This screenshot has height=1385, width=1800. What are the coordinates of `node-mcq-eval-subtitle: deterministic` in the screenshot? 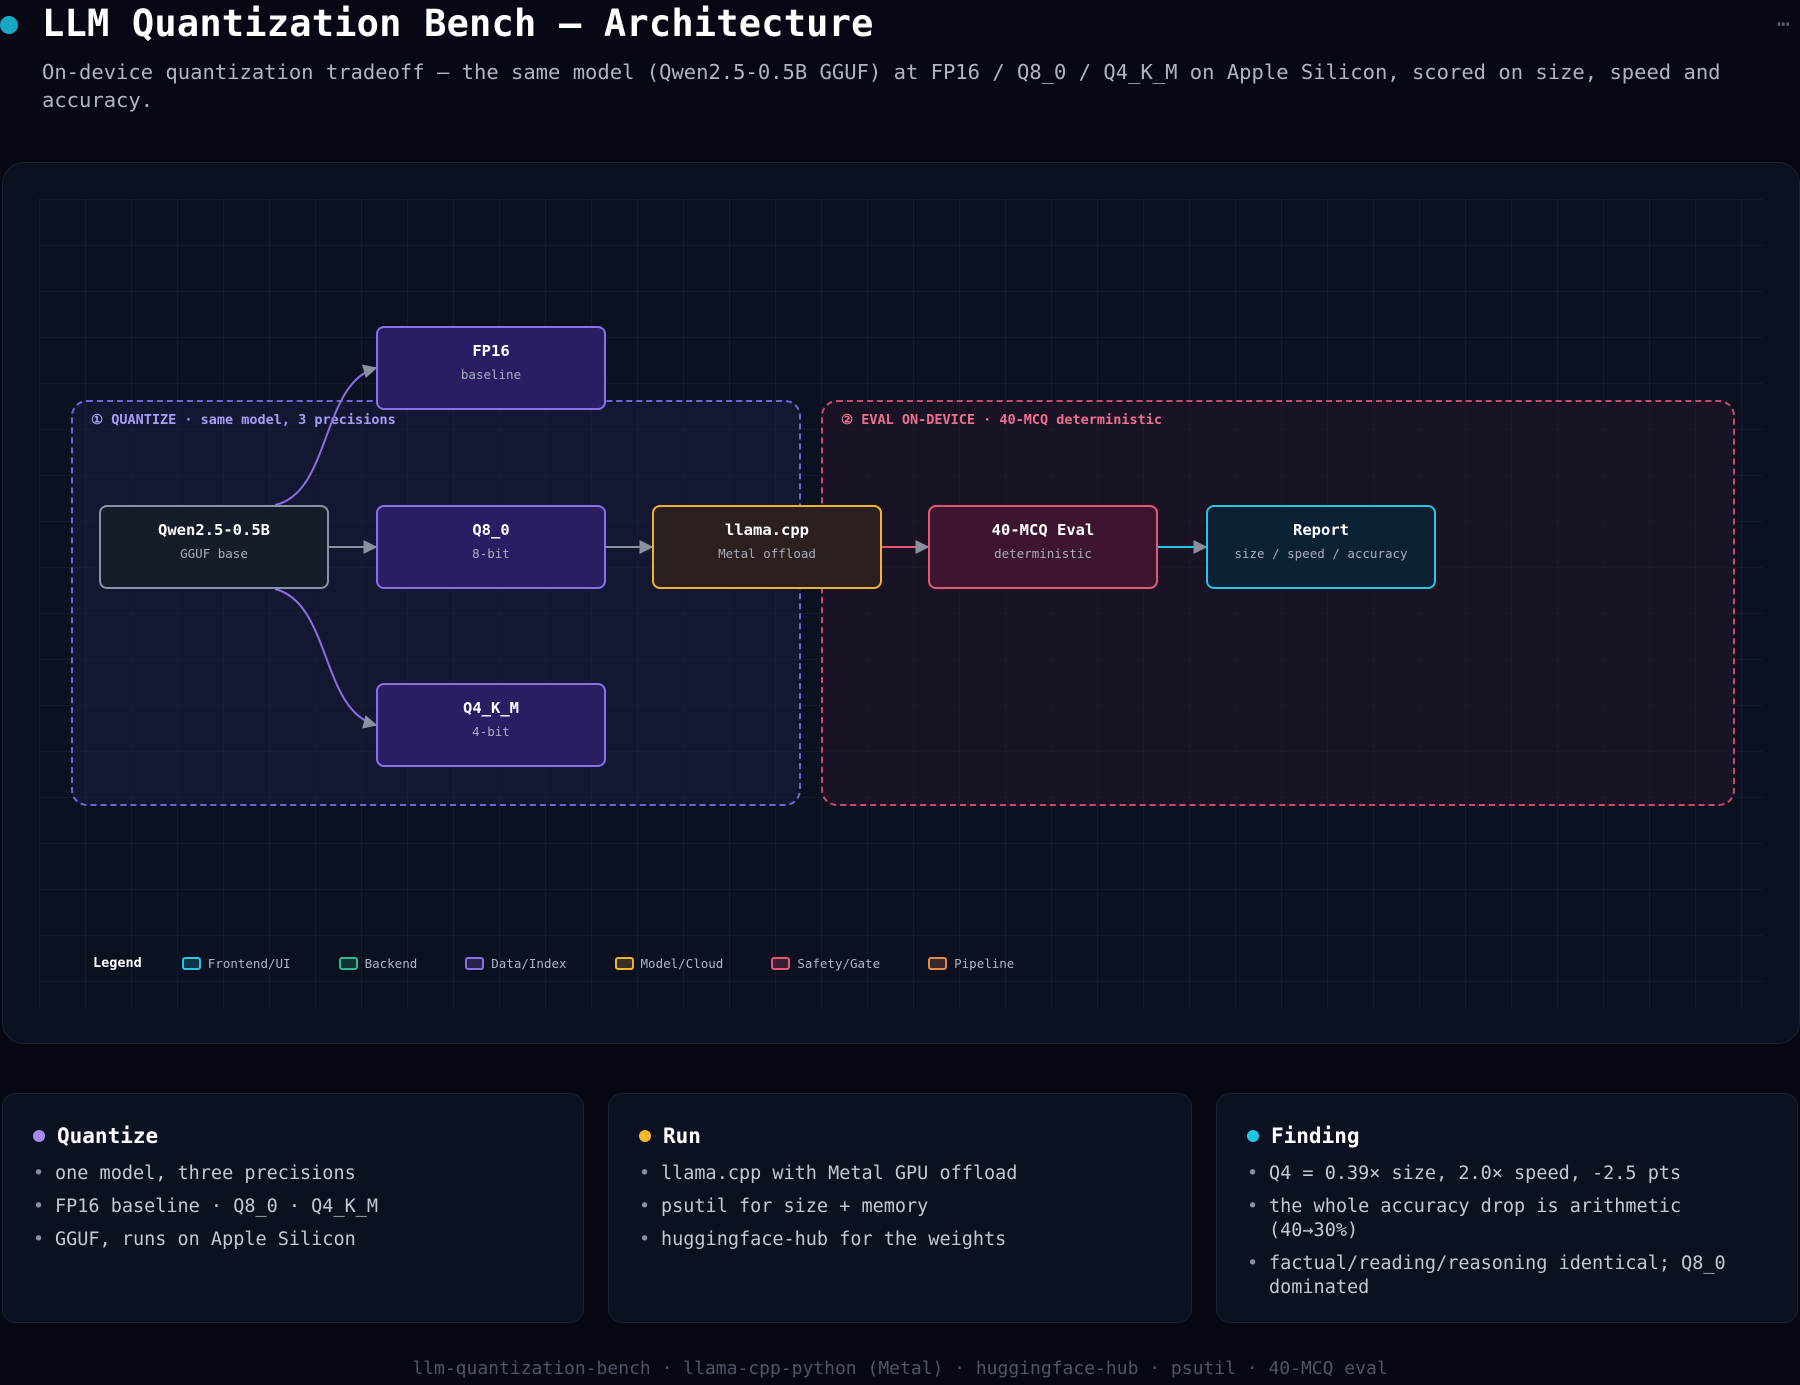 It's located at (1043, 553).